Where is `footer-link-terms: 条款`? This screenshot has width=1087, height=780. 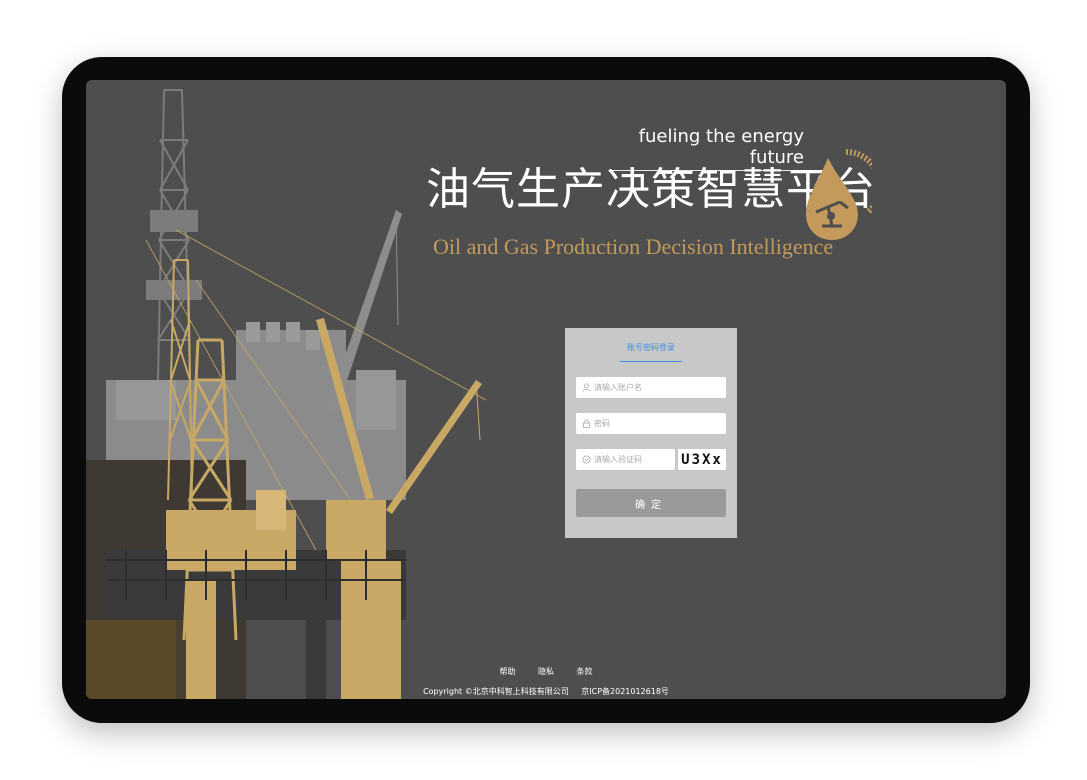 footer-link-terms: 条款 is located at coordinates (585, 671).